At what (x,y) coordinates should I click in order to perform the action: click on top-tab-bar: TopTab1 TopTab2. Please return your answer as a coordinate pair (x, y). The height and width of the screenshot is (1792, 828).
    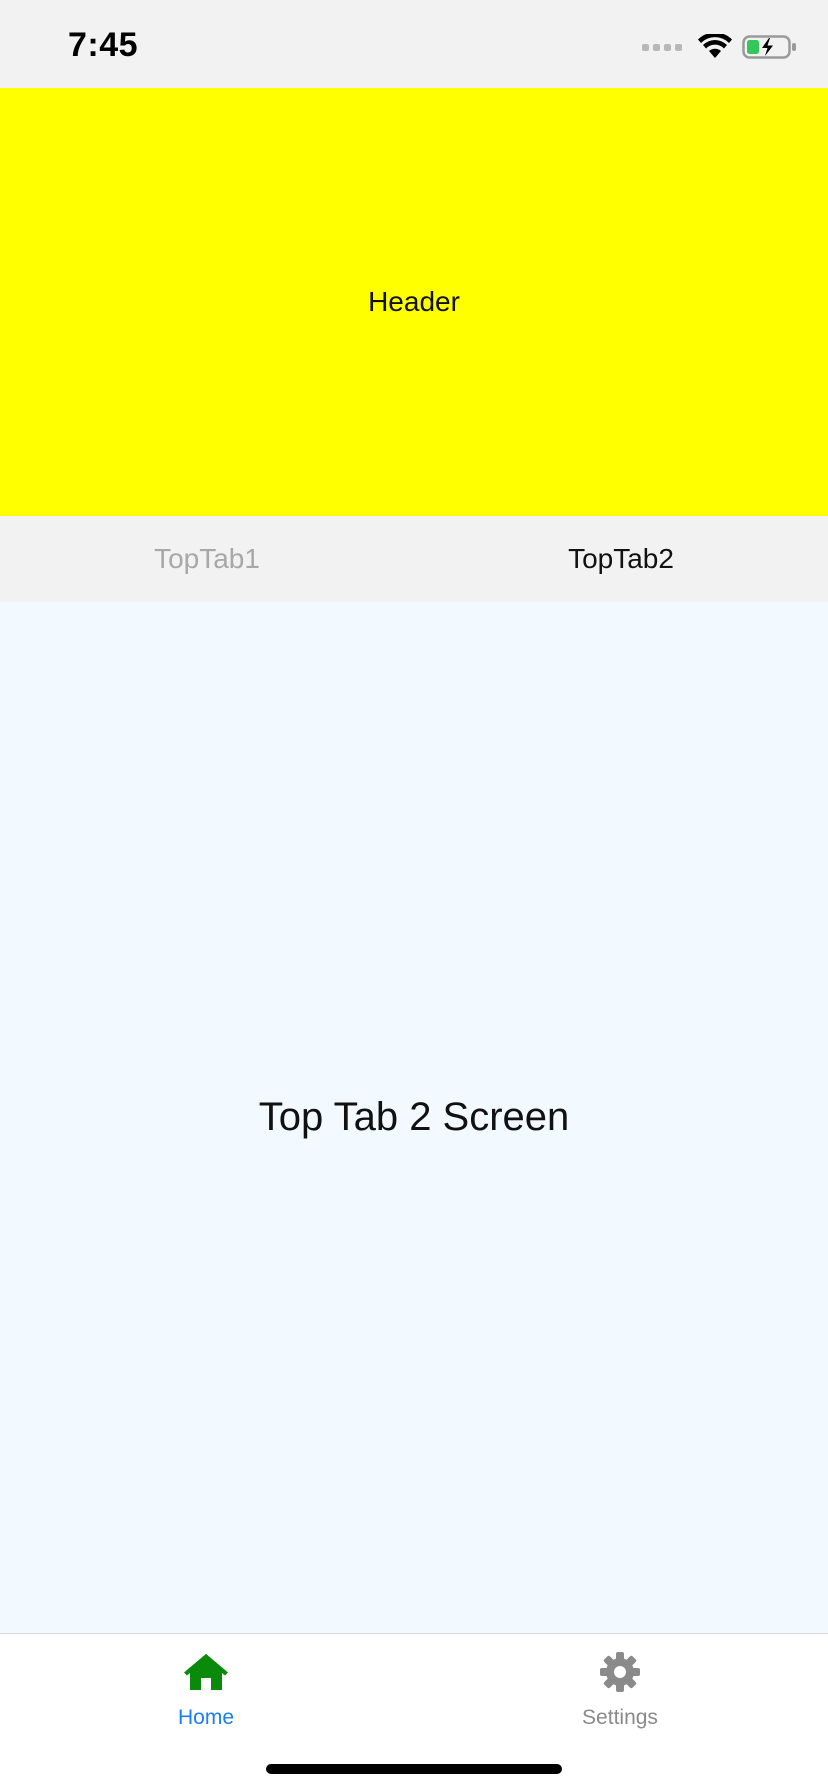
    Looking at the image, I should click on (414, 559).